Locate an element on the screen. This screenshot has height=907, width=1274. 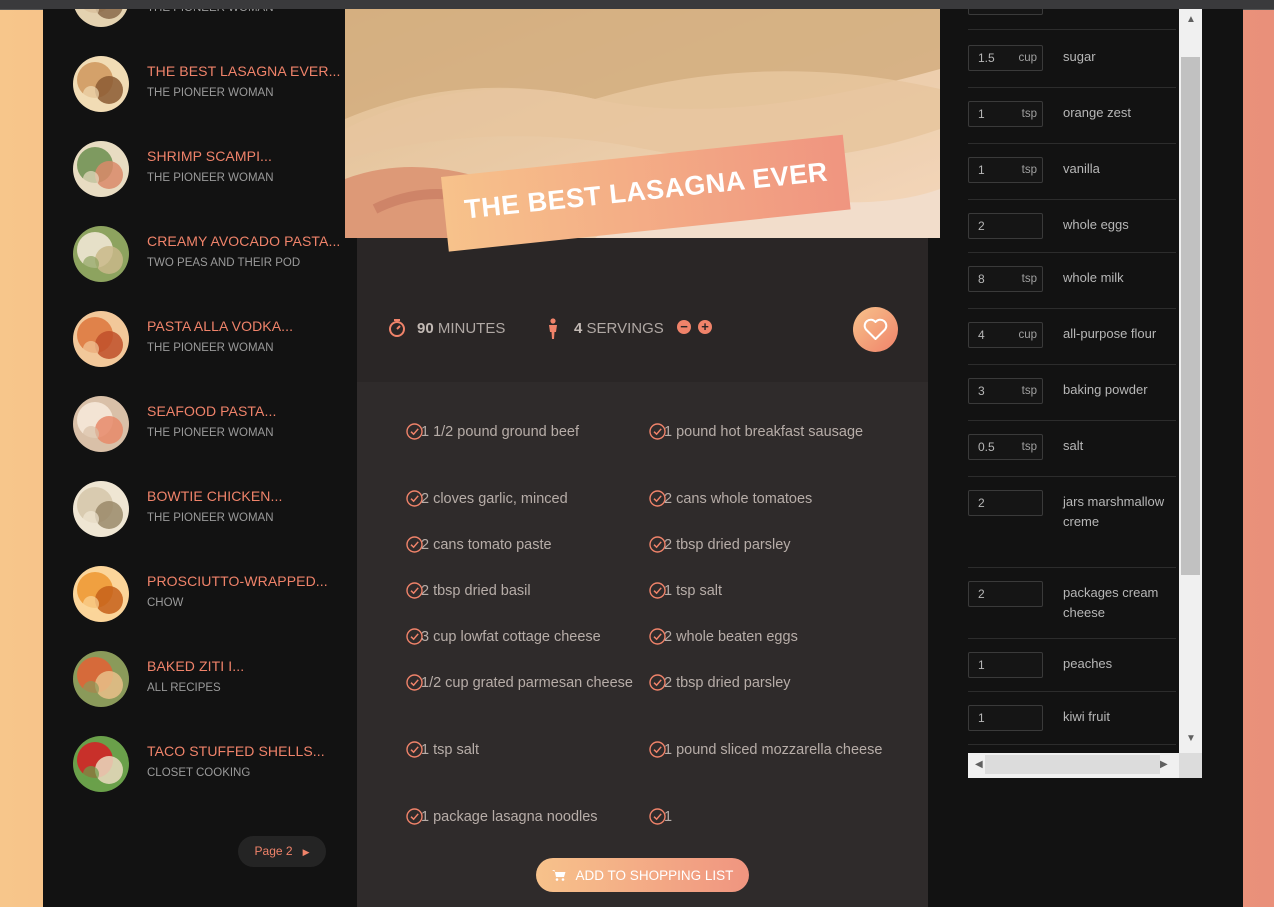
quantity-unit: cup is located at coordinates (1027, 58).